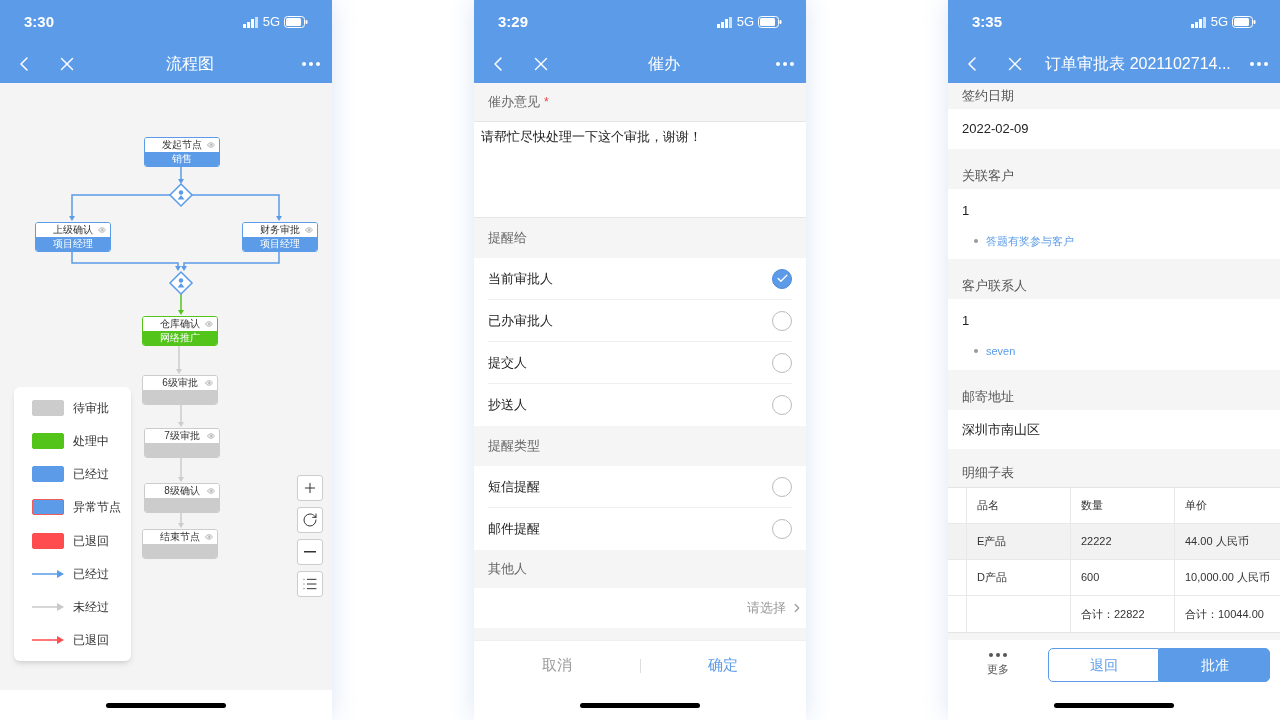 Image resolution: width=1280 pixels, height=720 pixels. What do you see at coordinates (640, 169) in the screenshot?
I see `opinion-textarea: 请帮忙尽快处理一下这个审批，谢谢！` at bounding box center [640, 169].